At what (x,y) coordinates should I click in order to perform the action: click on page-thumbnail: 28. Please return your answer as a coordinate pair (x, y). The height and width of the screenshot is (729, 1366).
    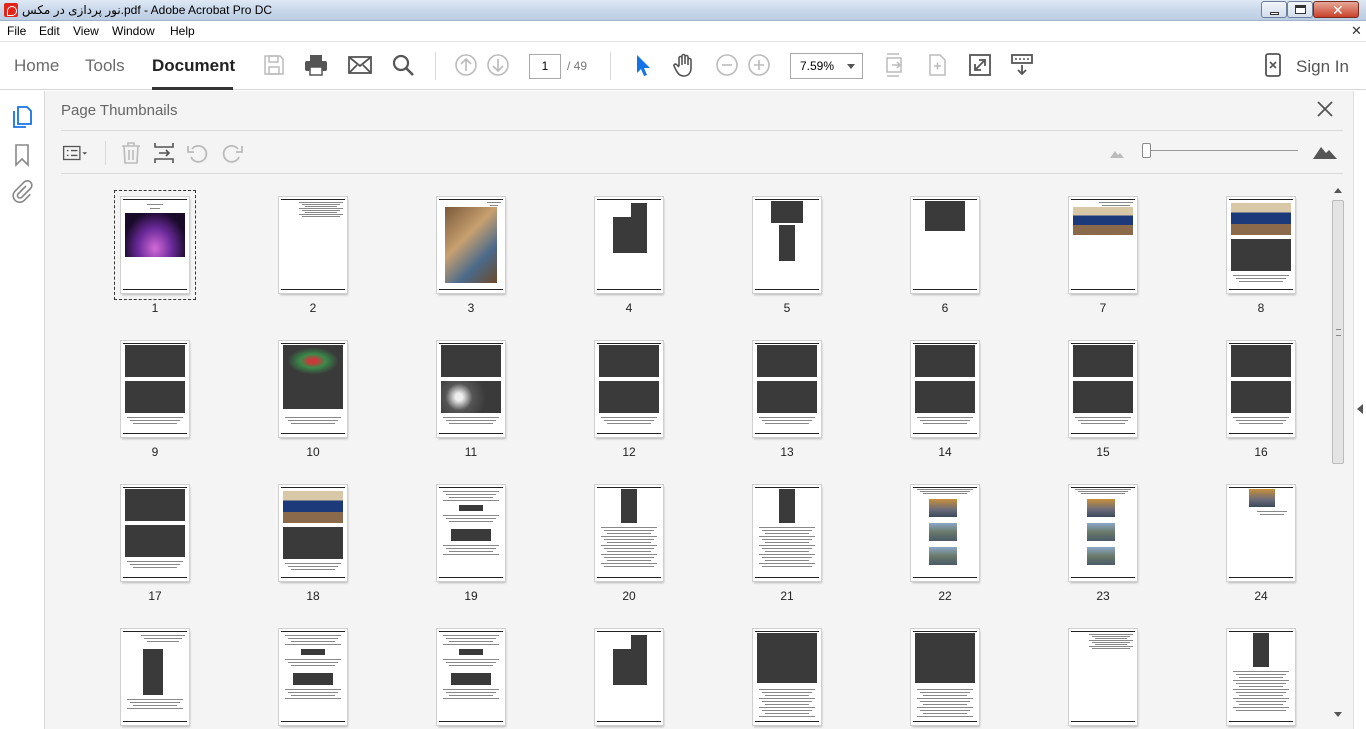
    Looking at the image, I should click on (632, 668).